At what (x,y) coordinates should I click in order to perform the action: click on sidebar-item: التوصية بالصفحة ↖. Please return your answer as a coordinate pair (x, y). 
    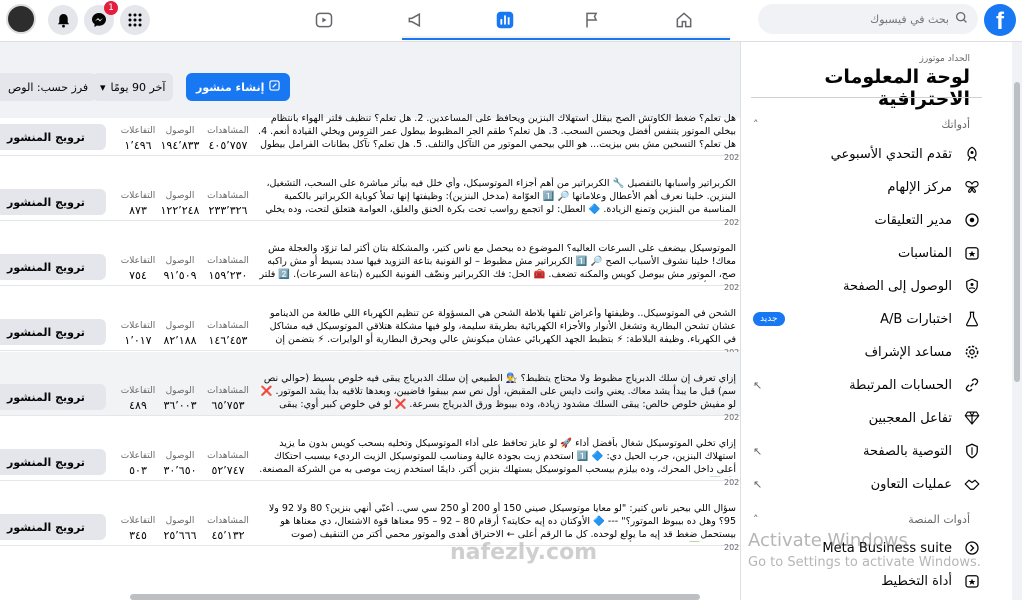
    Looking at the image, I should click on (867, 451).